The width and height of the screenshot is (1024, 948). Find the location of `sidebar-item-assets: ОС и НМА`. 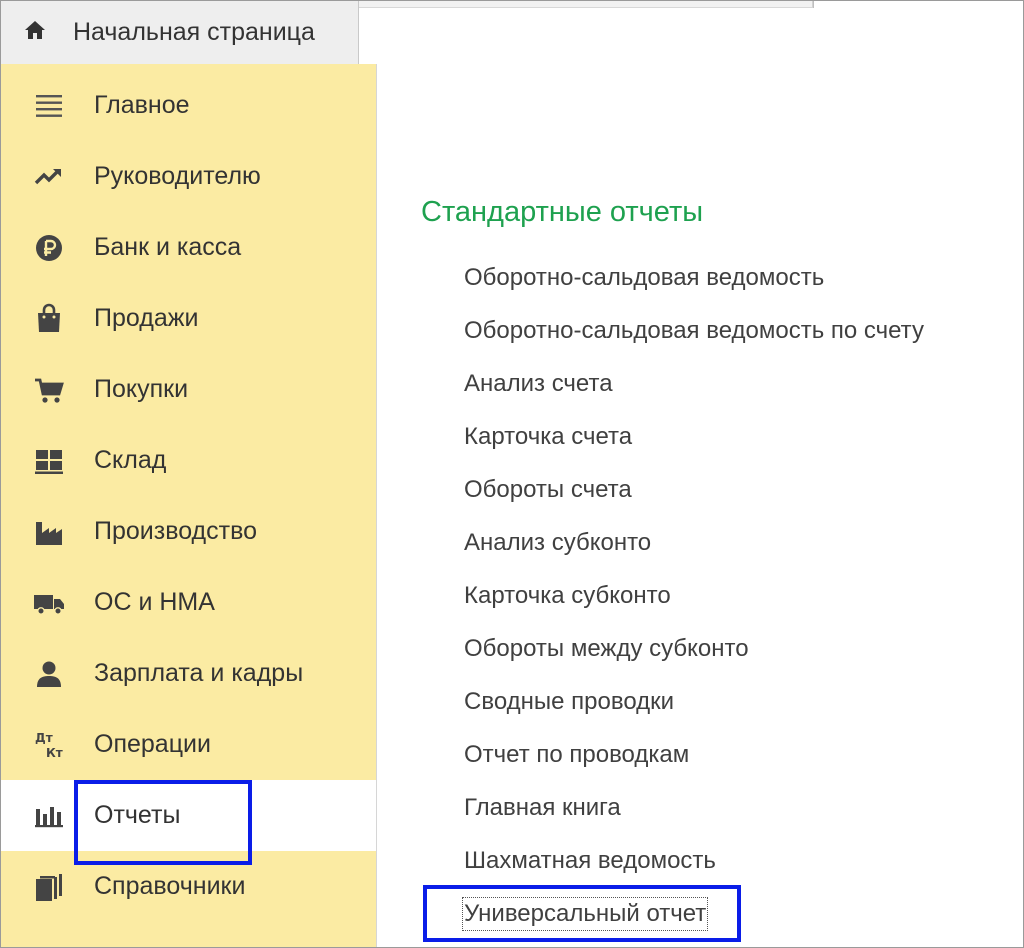

sidebar-item-assets: ОС и НМА is located at coordinates (188, 602).